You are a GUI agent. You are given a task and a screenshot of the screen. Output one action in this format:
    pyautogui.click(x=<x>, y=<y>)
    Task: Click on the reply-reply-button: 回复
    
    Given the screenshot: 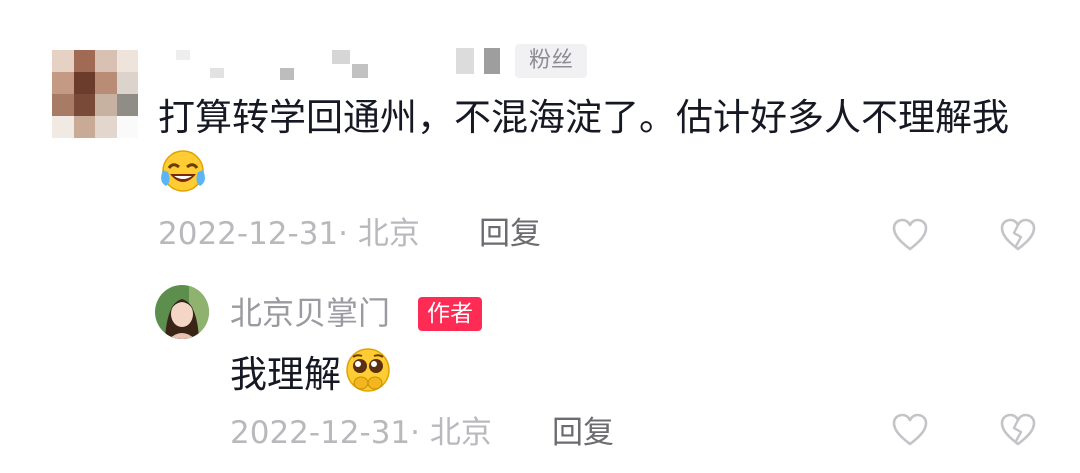 What is the action you would take?
    pyautogui.click(x=583, y=433)
    